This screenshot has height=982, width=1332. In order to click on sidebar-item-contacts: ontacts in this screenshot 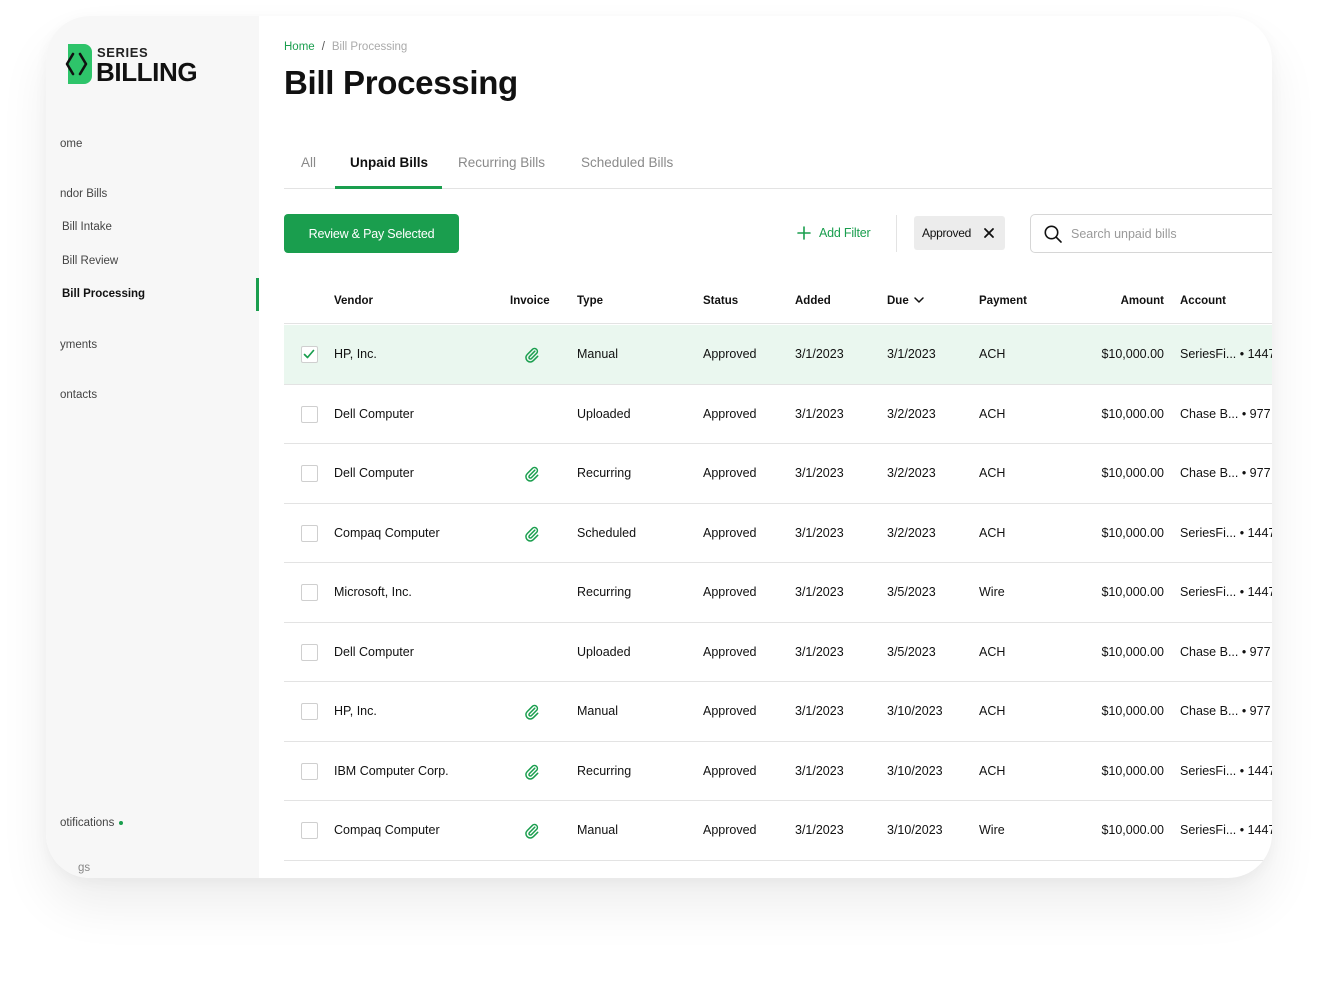, I will do `click(78, 395)`.